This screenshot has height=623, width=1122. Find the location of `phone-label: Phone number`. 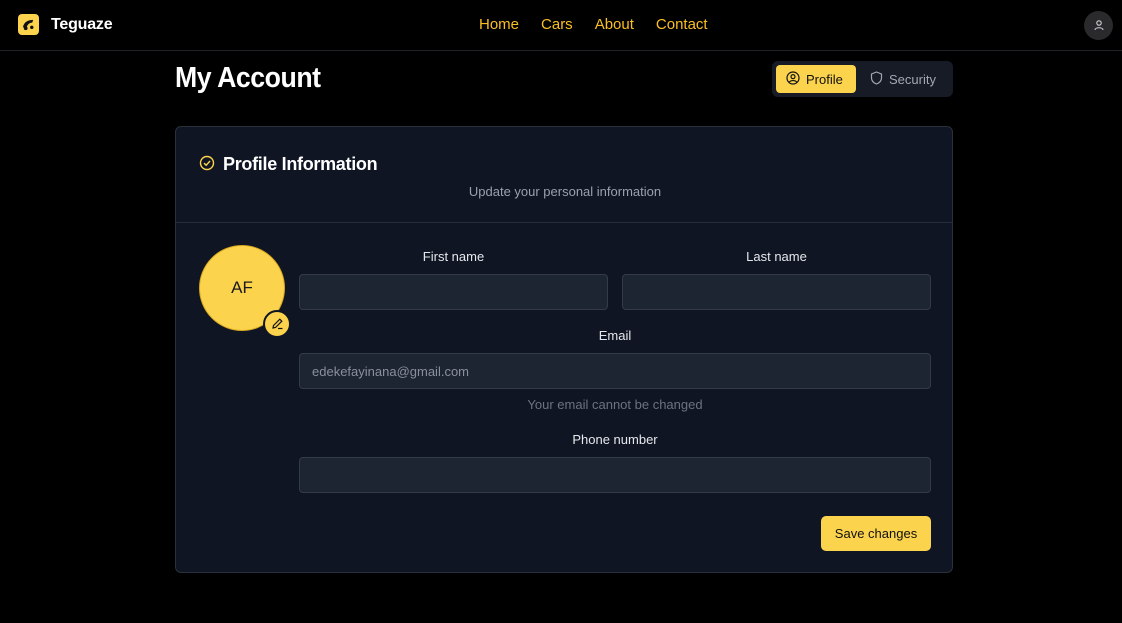

phone-label: Phone number is located at coordinates (615, 439).